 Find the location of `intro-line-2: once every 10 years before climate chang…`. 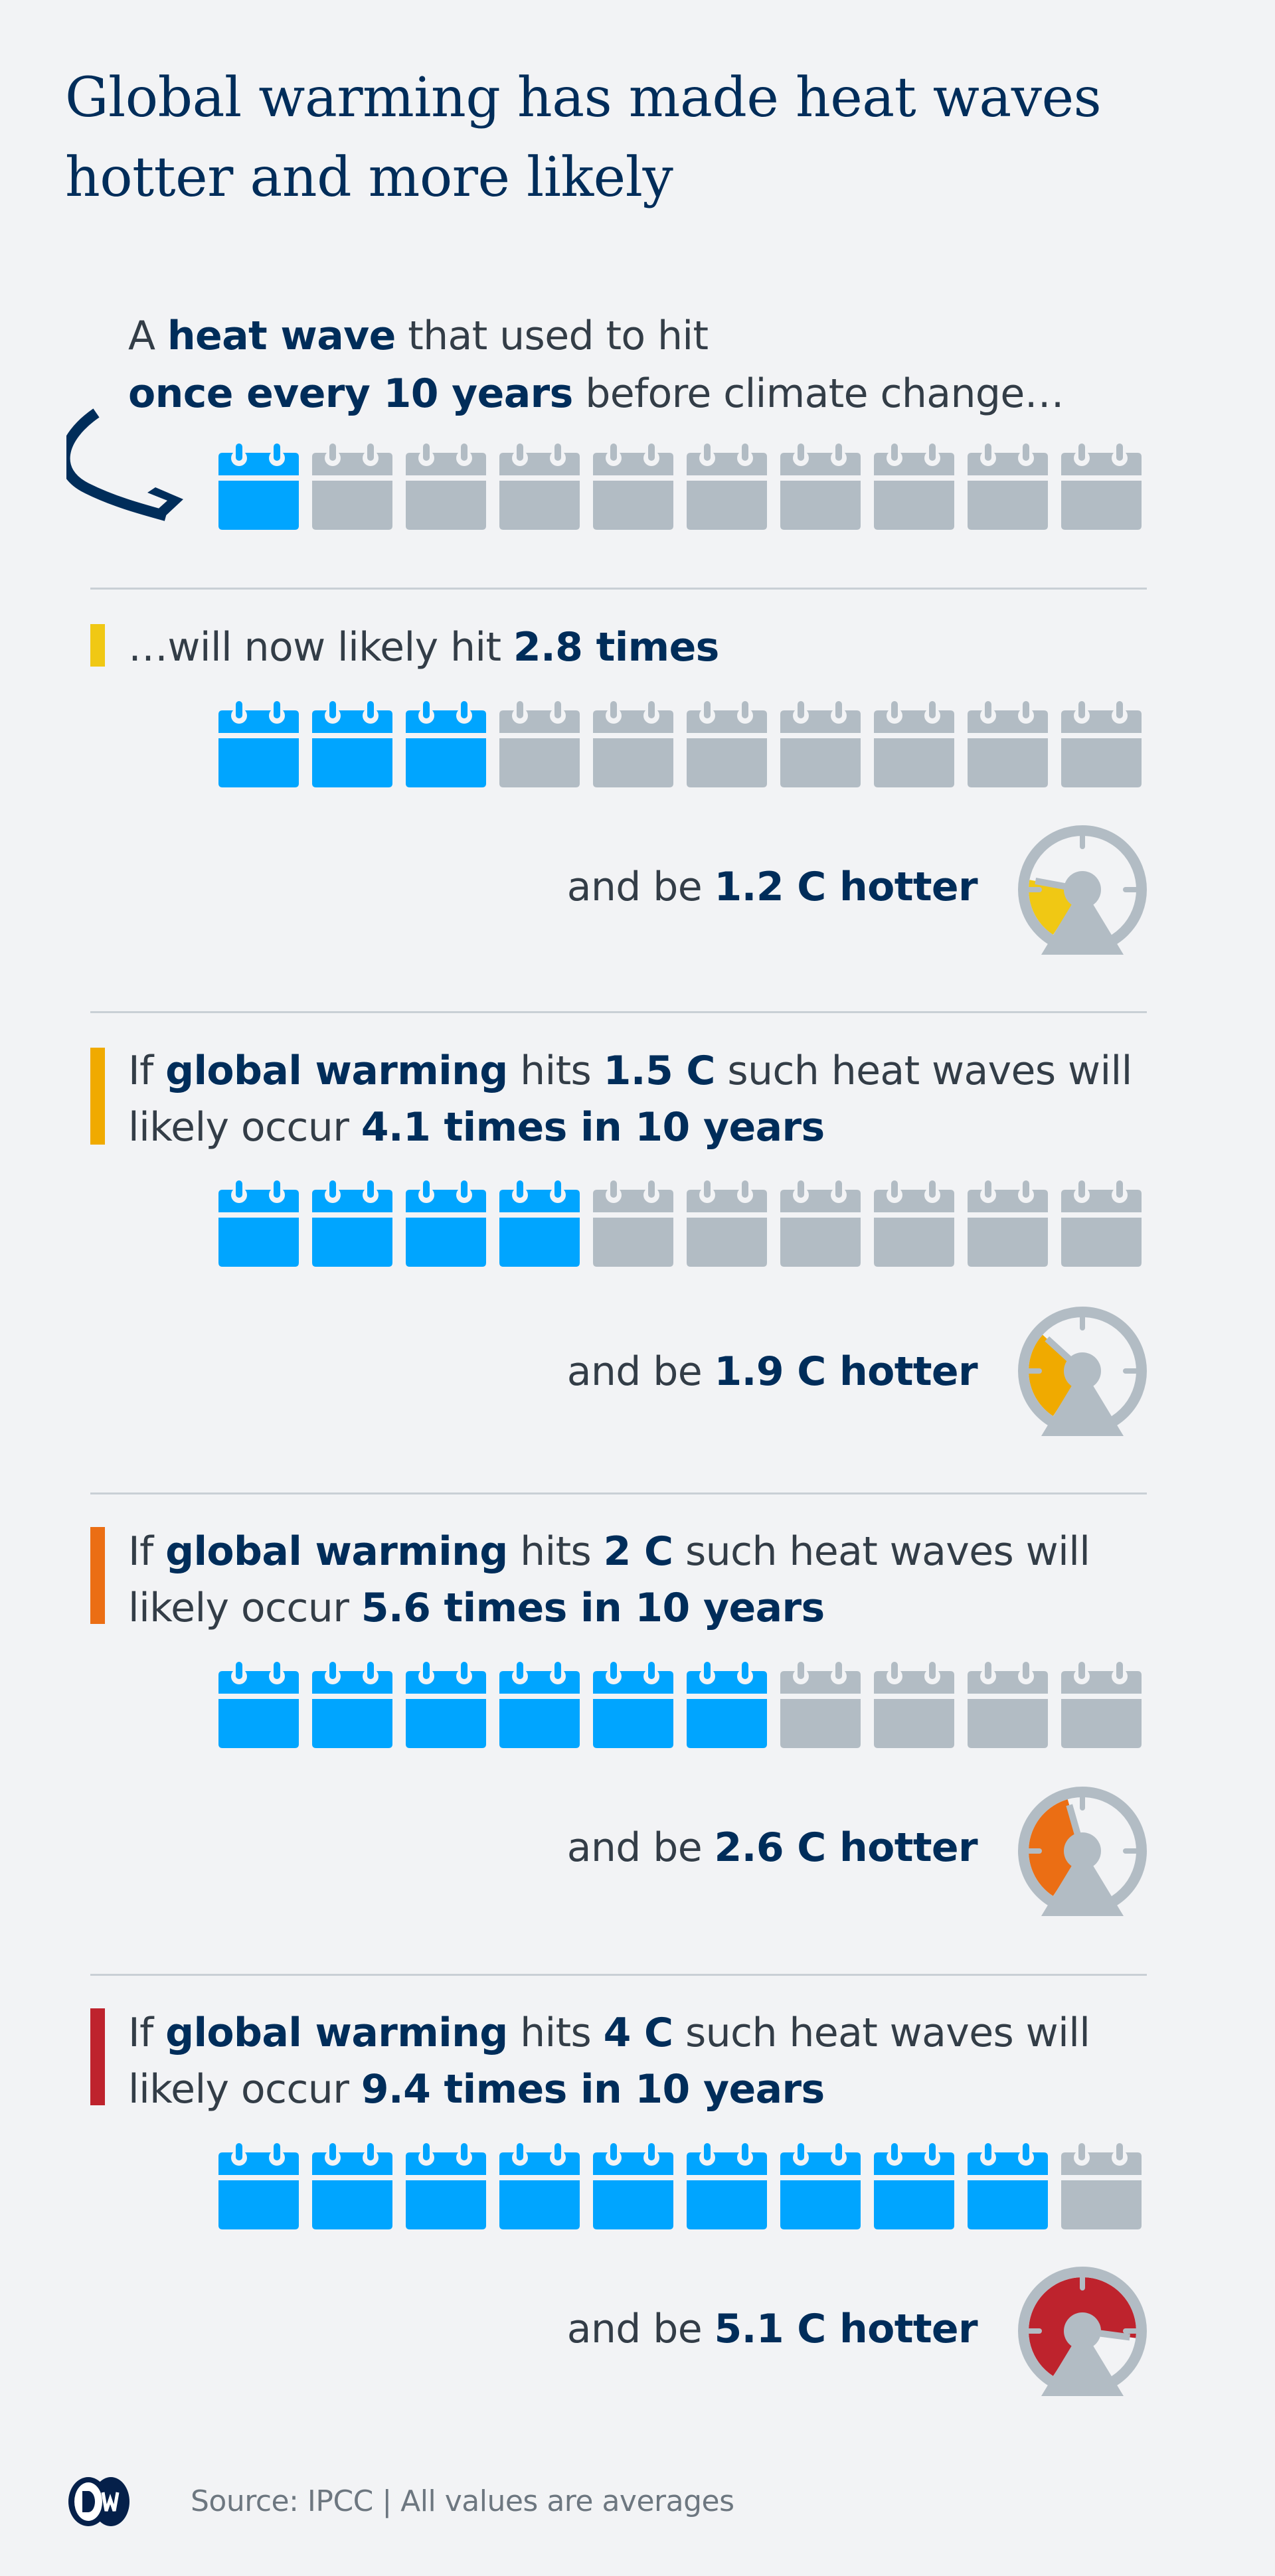

intro-line-2: once every 10 years before climate chang… is located at coordinates (596, 394).